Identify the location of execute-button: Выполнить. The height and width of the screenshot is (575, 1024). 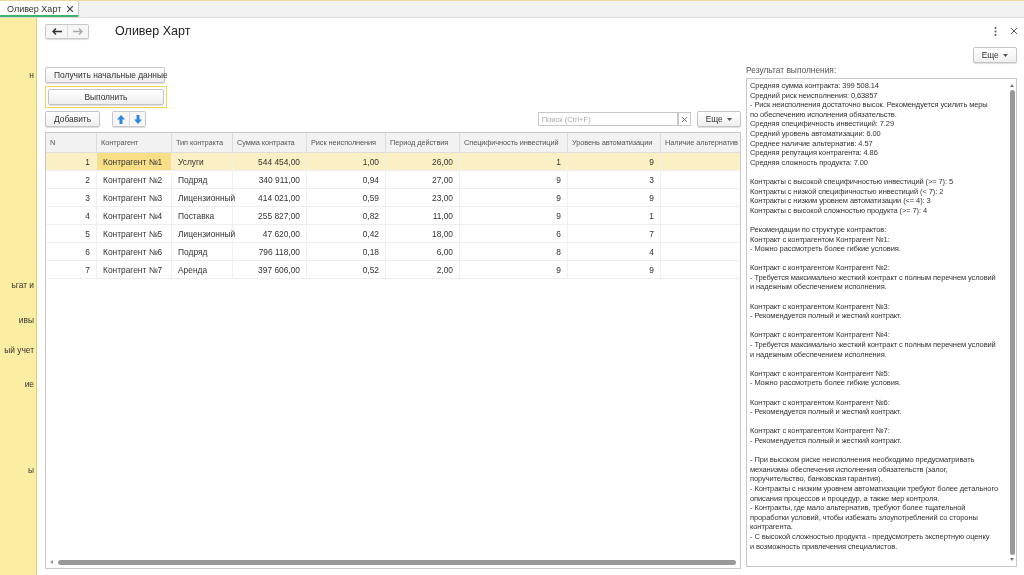
(106, 97).